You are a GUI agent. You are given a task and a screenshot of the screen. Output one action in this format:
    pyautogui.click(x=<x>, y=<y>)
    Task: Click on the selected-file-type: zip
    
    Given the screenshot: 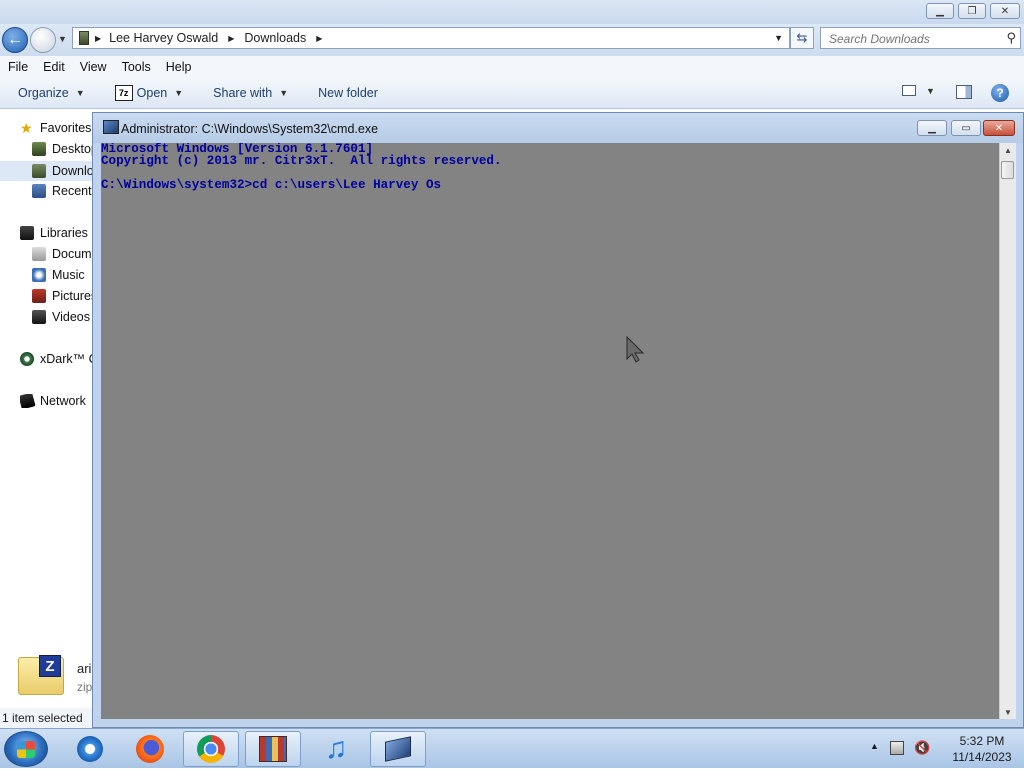 What is the action you would take?
    pyautogui.click(x=85, y=687)
    